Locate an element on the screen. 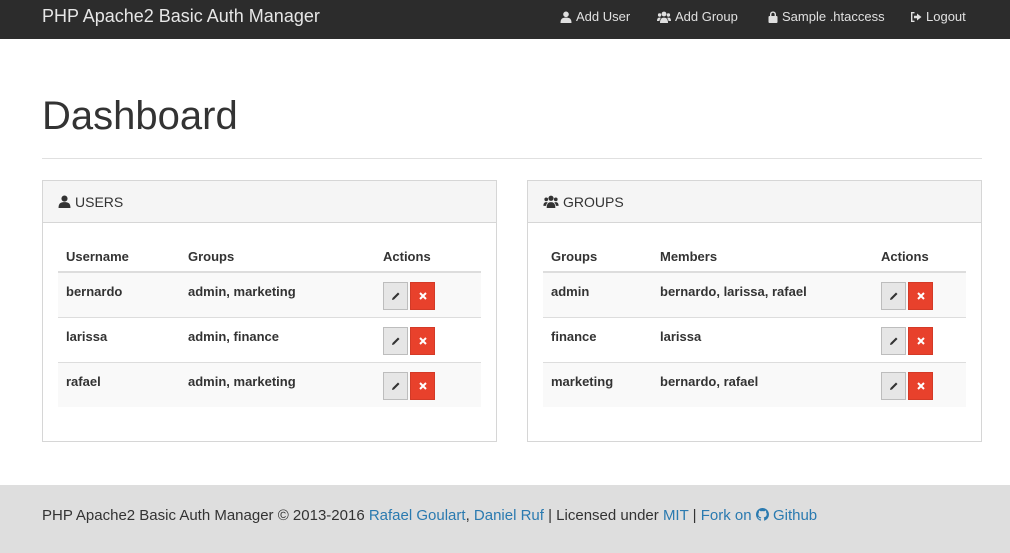  app-brand: PHP Apache2 Basic Auth Manager is located at coordinates (181, 16).